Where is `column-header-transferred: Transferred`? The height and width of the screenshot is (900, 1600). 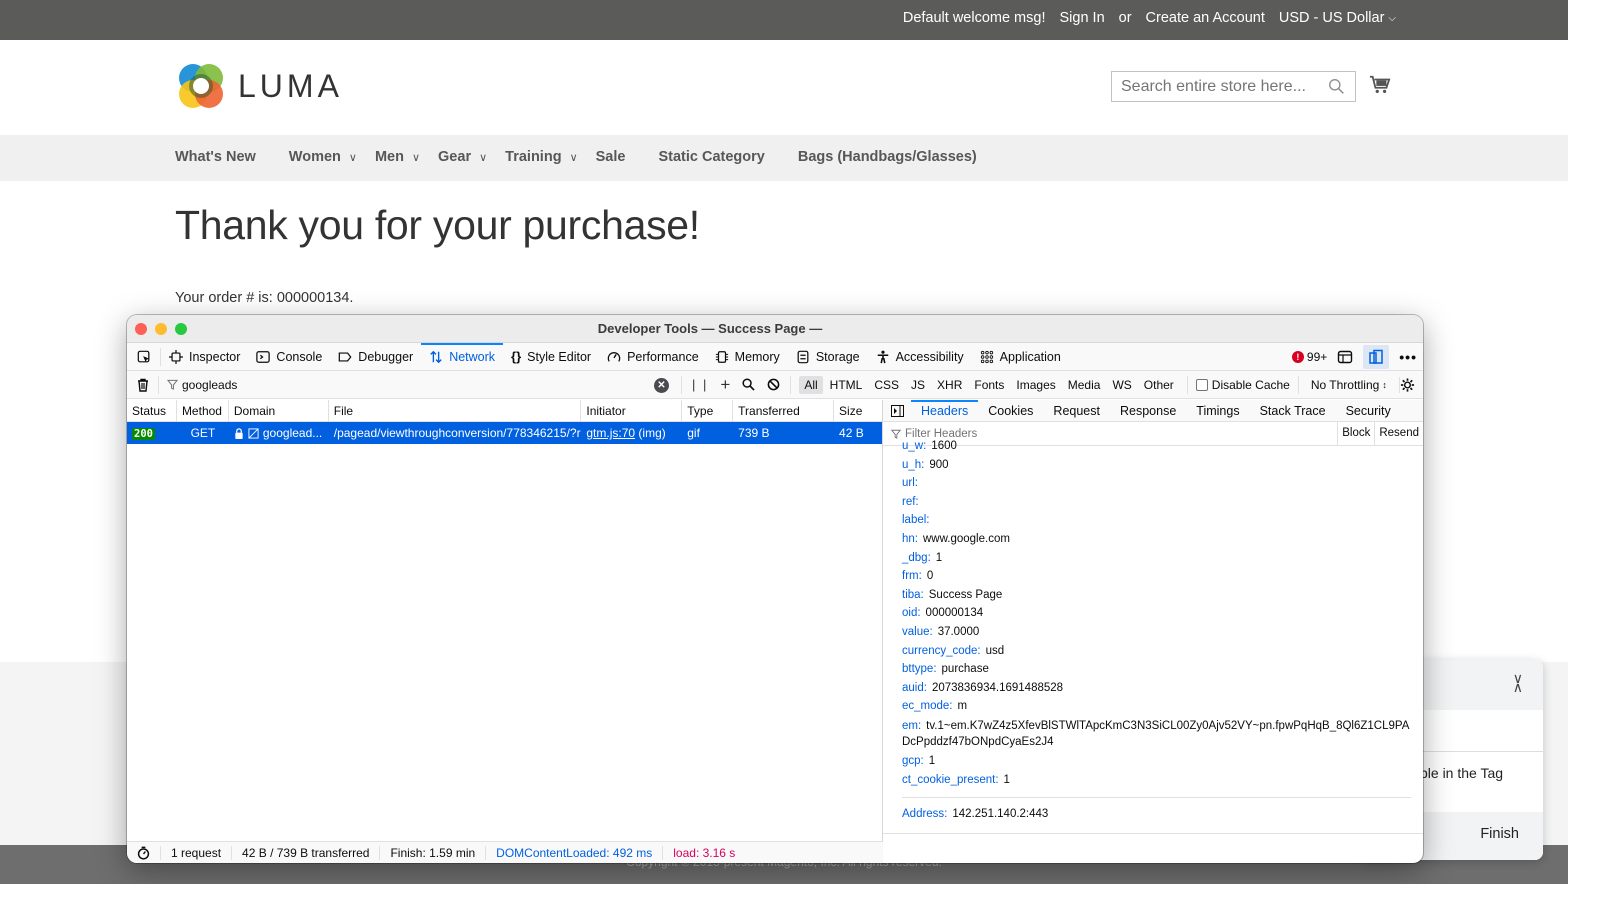
column-header-transferred: Transferred is located at coordinates (784, 410).